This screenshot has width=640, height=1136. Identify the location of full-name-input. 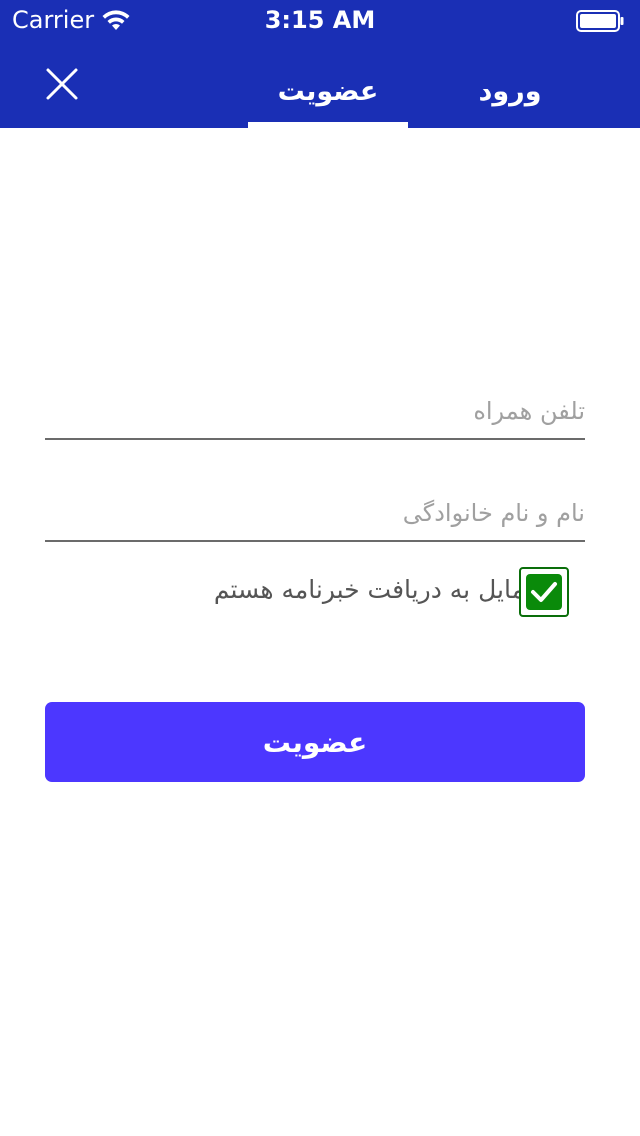
(315, 514).